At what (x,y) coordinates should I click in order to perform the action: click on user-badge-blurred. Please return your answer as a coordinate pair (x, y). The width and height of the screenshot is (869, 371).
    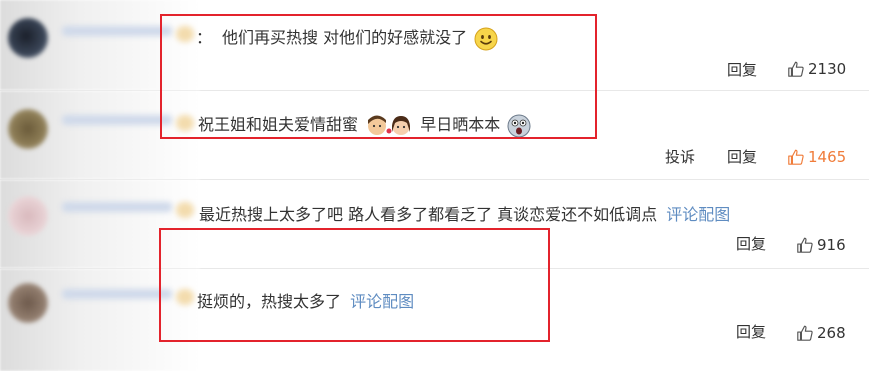
    Looking at the image, I should click on (185, 210).